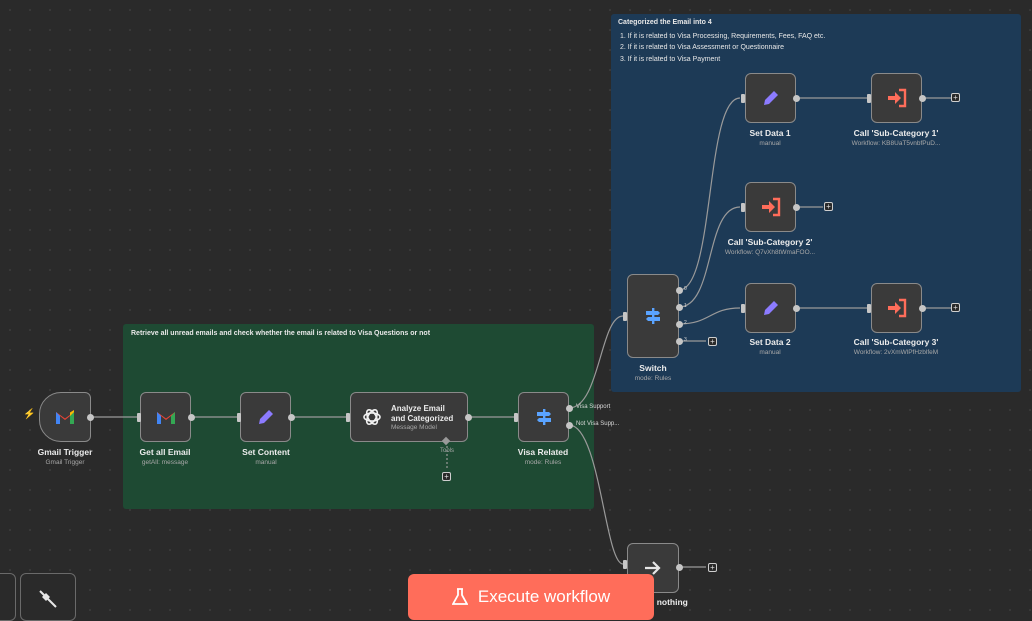 Image resolution: width=1032 pixels, height=621 pixels. I want to click on port-number: 1, so click(685, 306).